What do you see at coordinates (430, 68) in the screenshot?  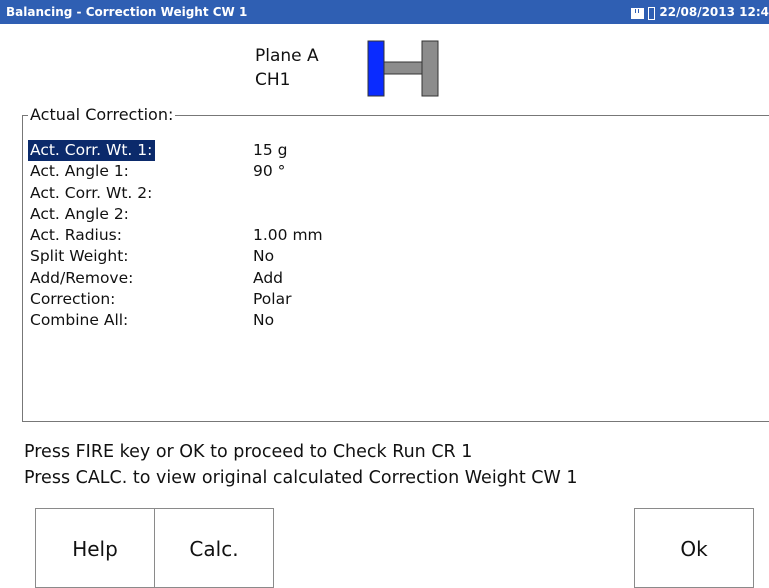 I see `plane-b-disc` at bounding box center [430, 68].